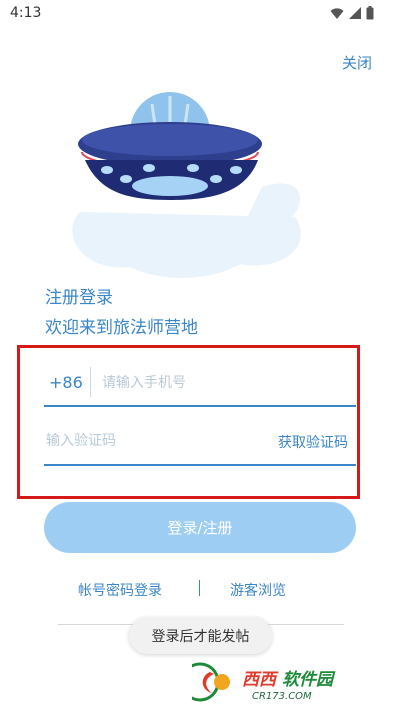 The width and height of the screenshot is (400, 711). I want to click on login-button: 登录/注册, so click(200, 527).